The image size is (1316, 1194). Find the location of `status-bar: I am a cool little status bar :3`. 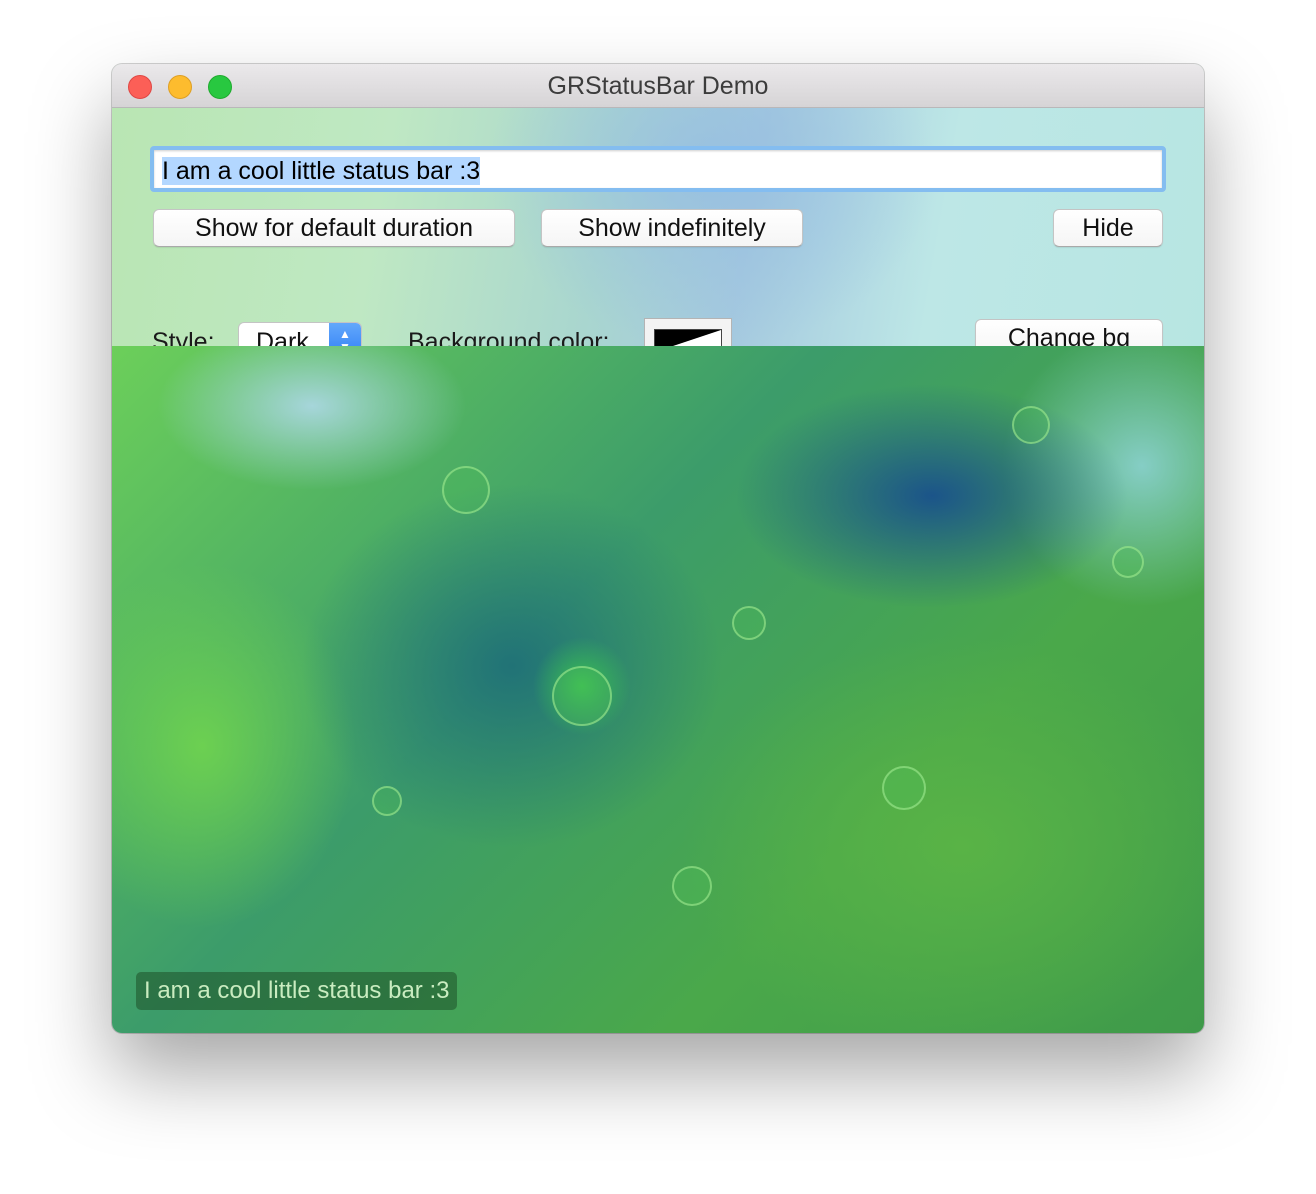

status-bar: I am a cool little status bar :3 is located at coordinates (297, 991).